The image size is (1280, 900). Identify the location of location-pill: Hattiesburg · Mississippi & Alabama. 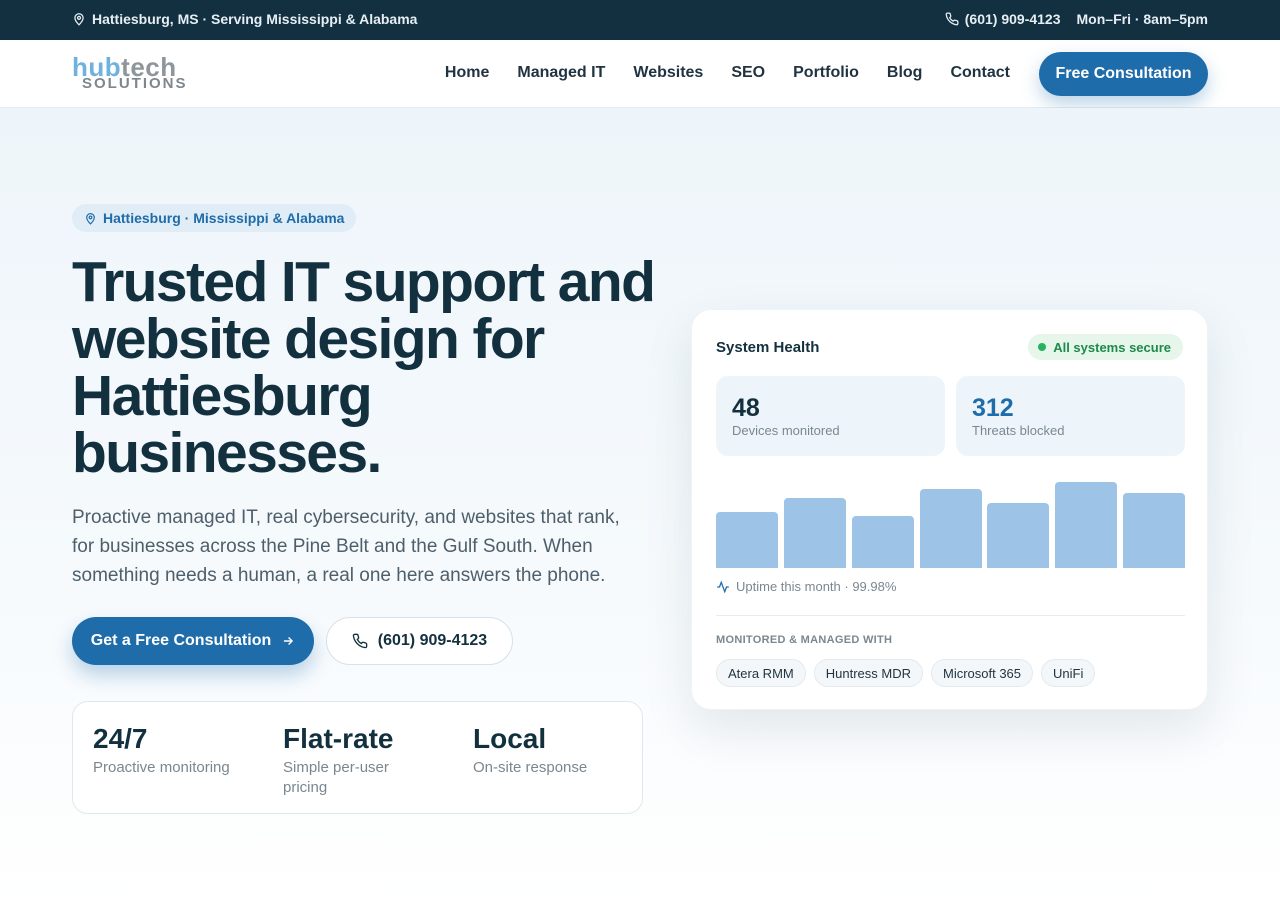
(214, 218).